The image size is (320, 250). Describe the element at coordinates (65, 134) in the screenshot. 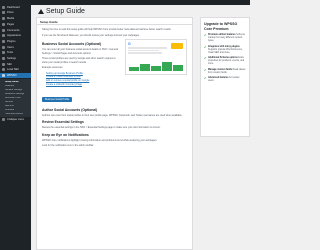

I see `notifications-heading: Keep an Eye on Notifications` at that location.